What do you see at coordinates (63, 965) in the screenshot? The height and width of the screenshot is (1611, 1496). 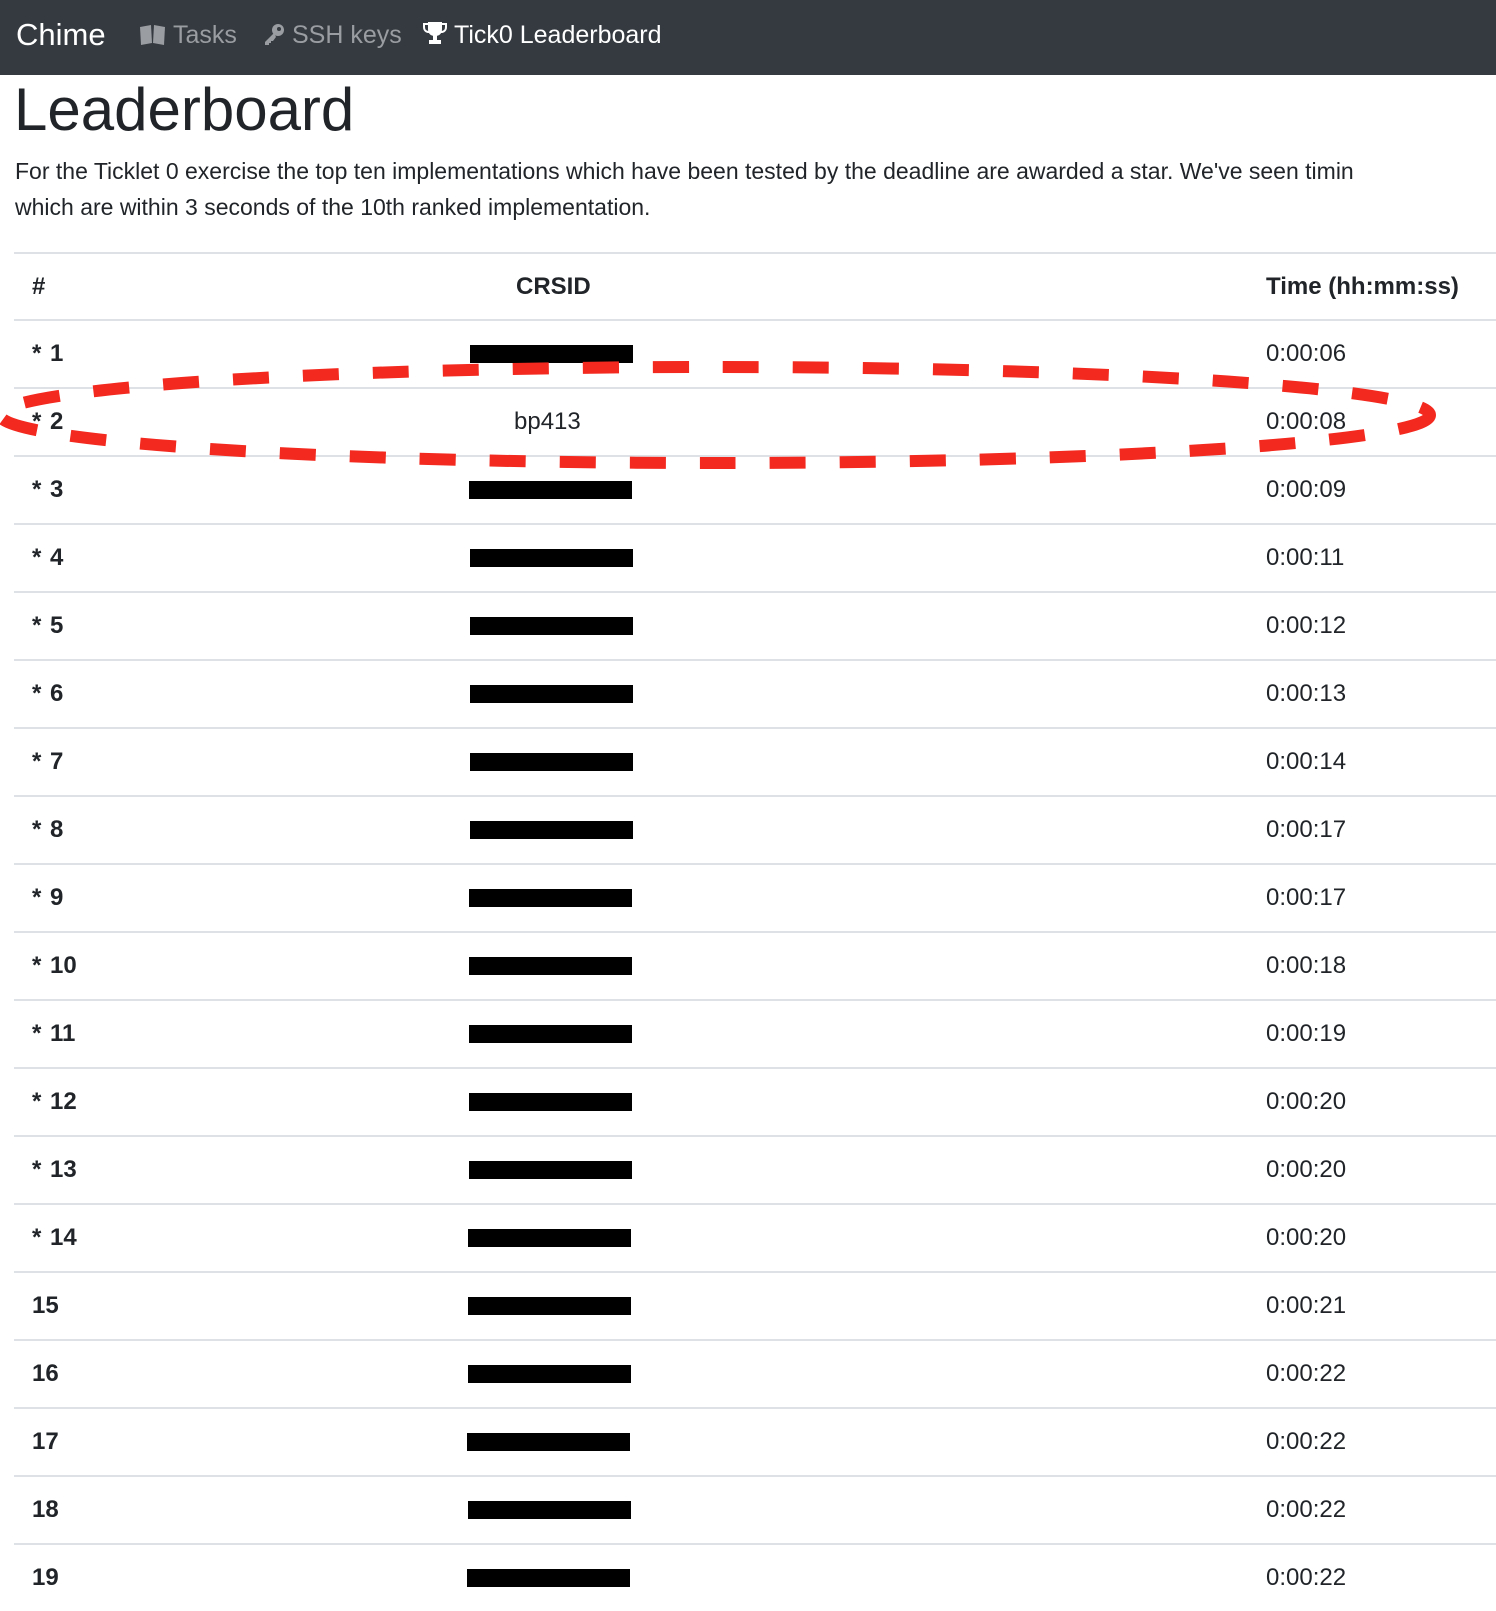 I see `rank-value: 10` at bounding box center [63, 965].